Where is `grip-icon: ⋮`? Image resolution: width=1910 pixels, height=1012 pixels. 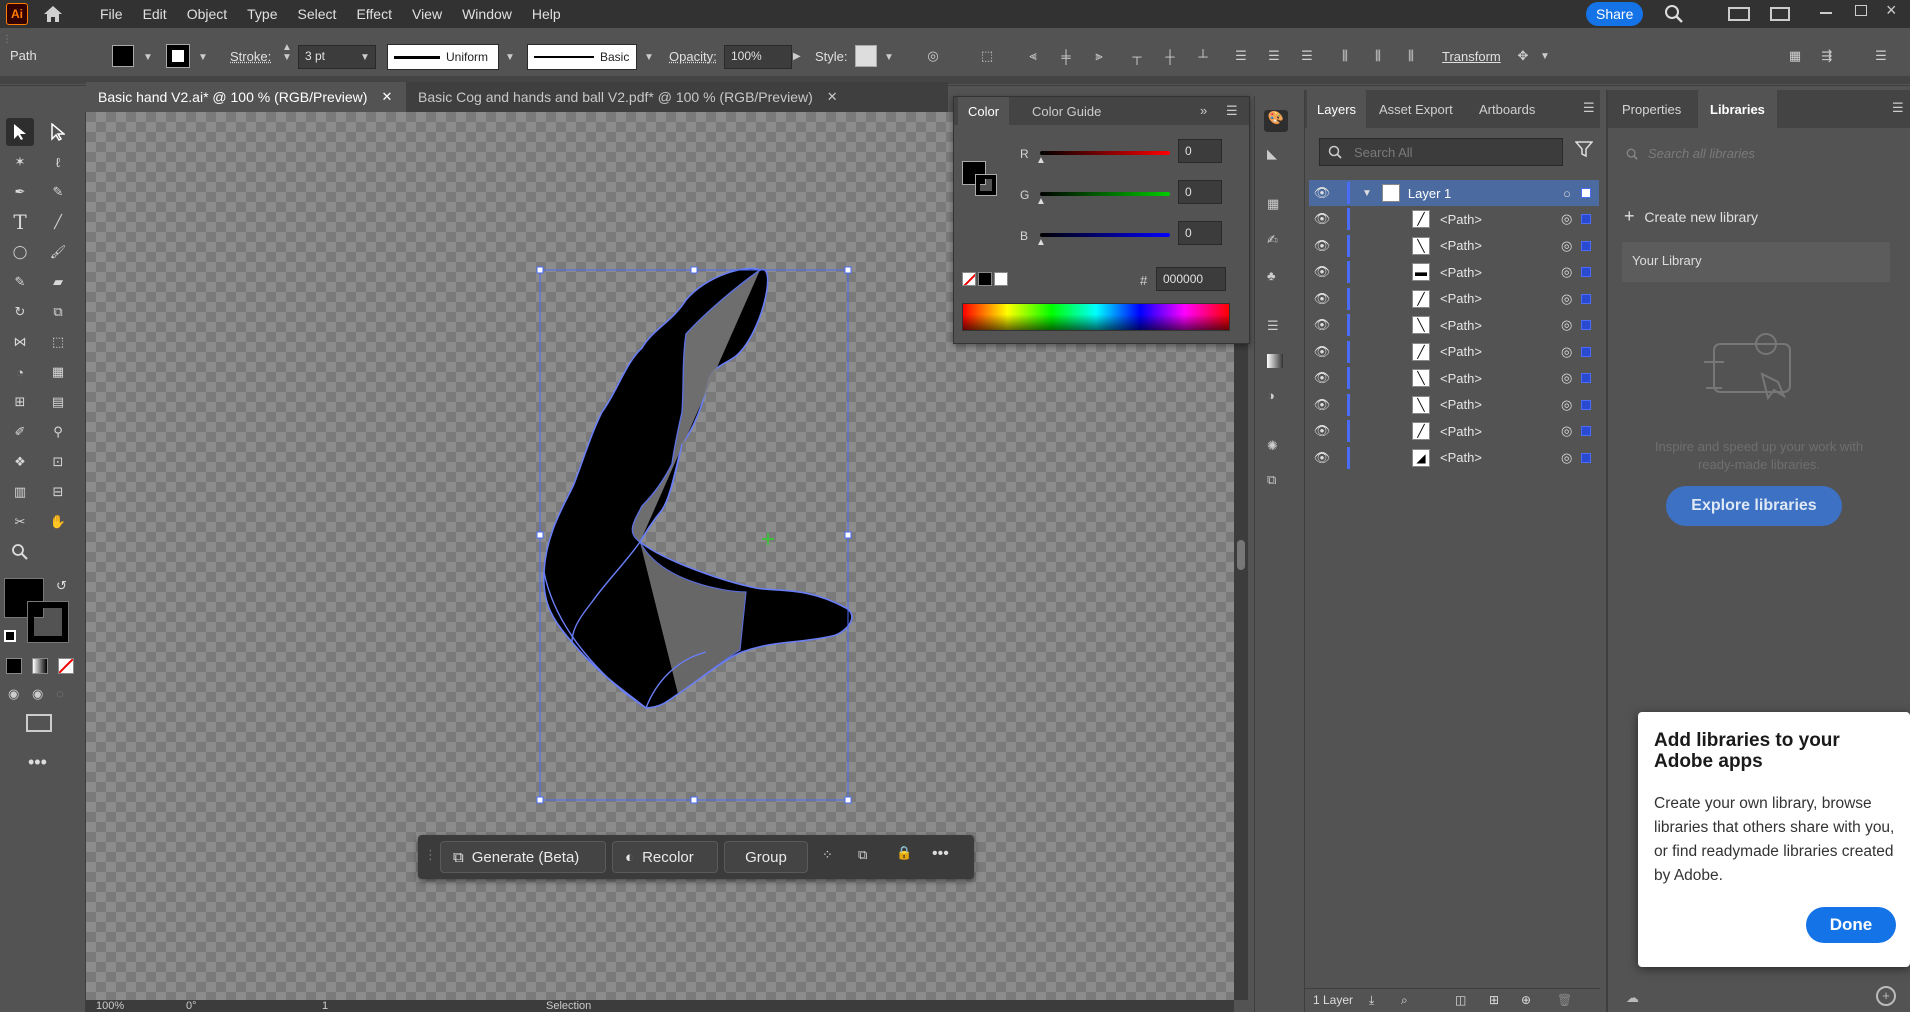
grip-icon: ⋮ is located at coordinates (430, 855).